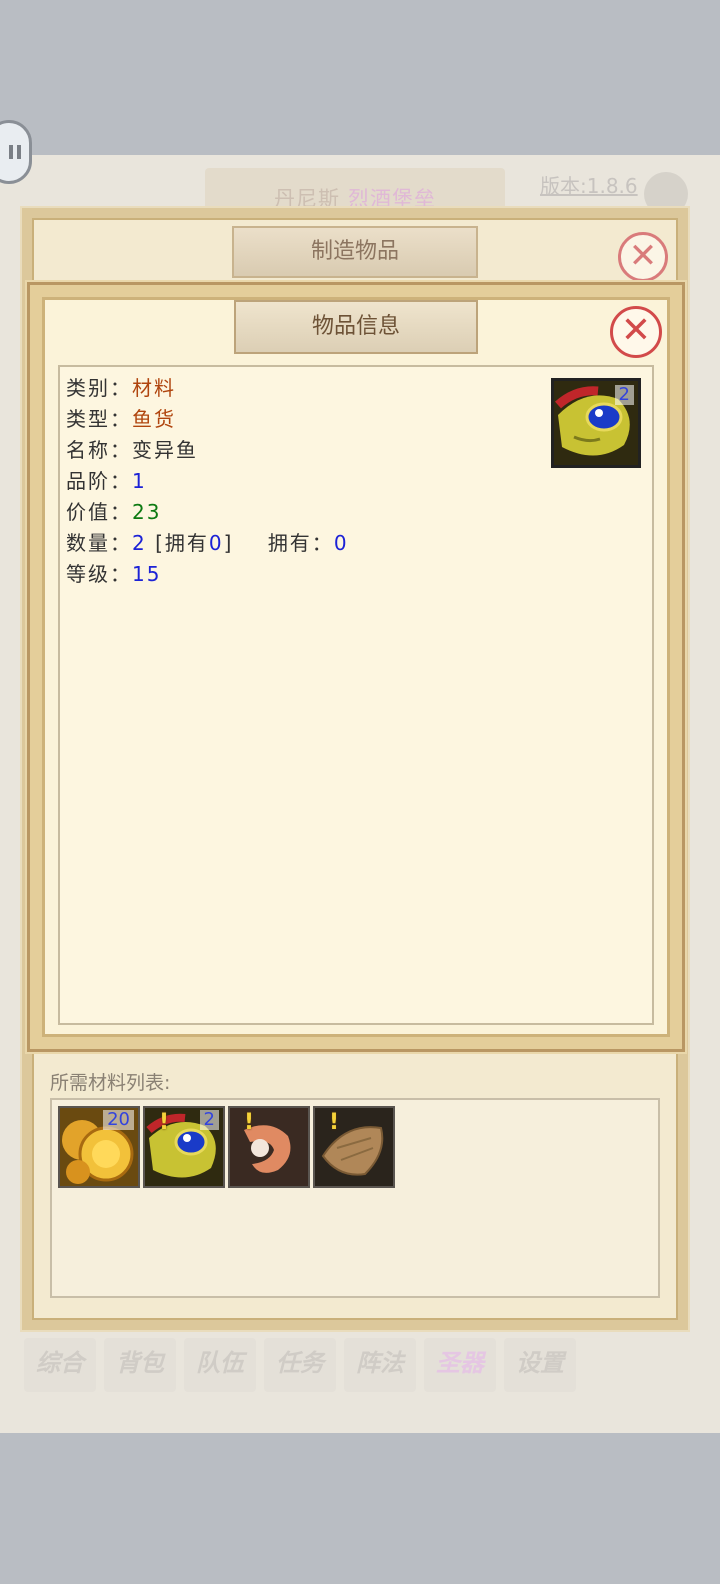 The image size is (720, 1584). I want to click on craft-close-button: ✕, so click(643, 257).